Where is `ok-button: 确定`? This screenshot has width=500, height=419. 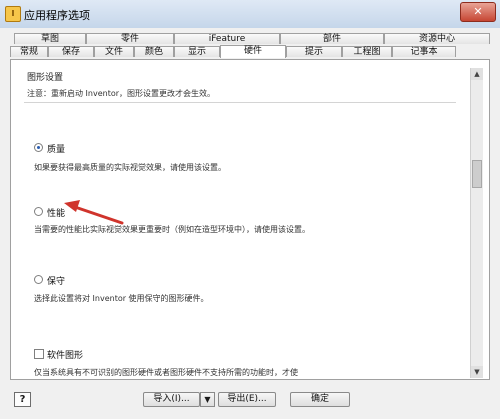
ok-button: 确定 is located at coordinates (320, 399).